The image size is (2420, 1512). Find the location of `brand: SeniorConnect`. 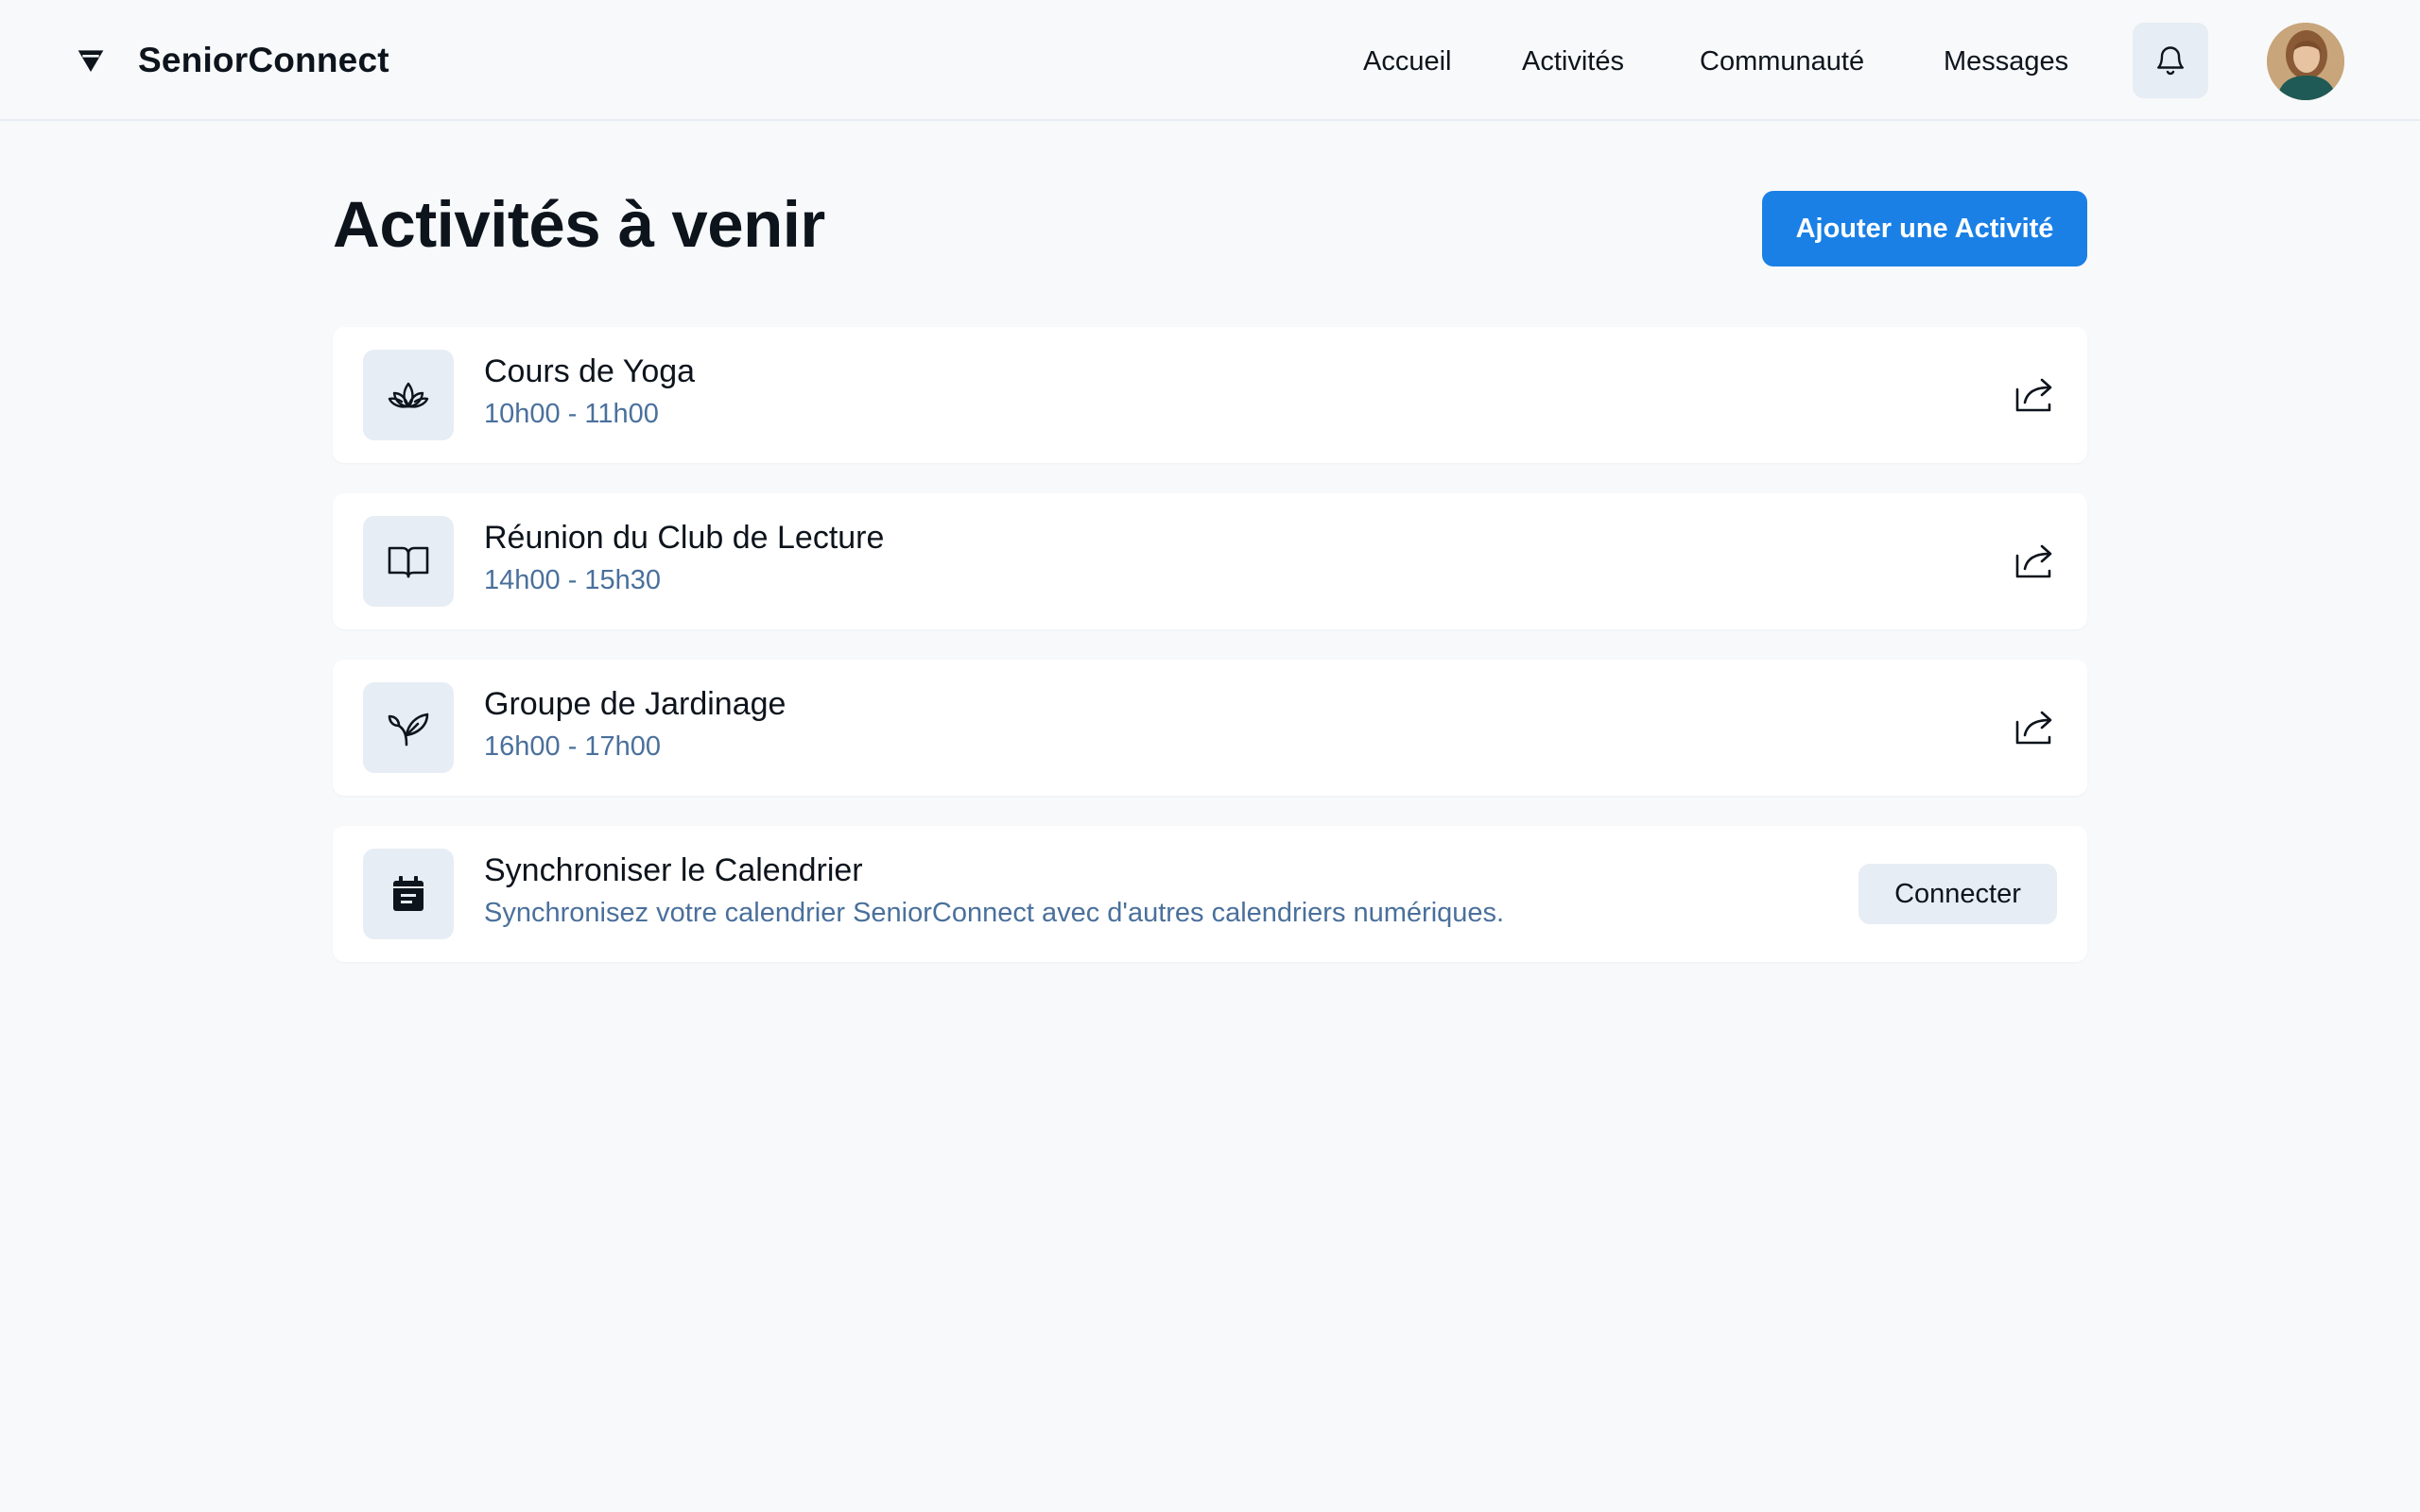

brand: SeniorConnect is located at coordinates (233, 60).